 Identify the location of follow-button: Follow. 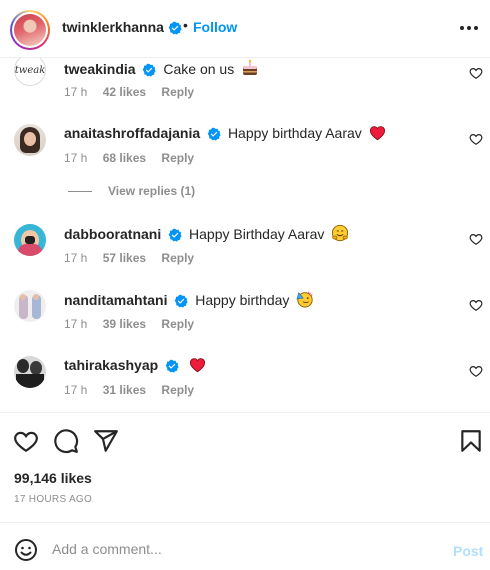
(215, 27).